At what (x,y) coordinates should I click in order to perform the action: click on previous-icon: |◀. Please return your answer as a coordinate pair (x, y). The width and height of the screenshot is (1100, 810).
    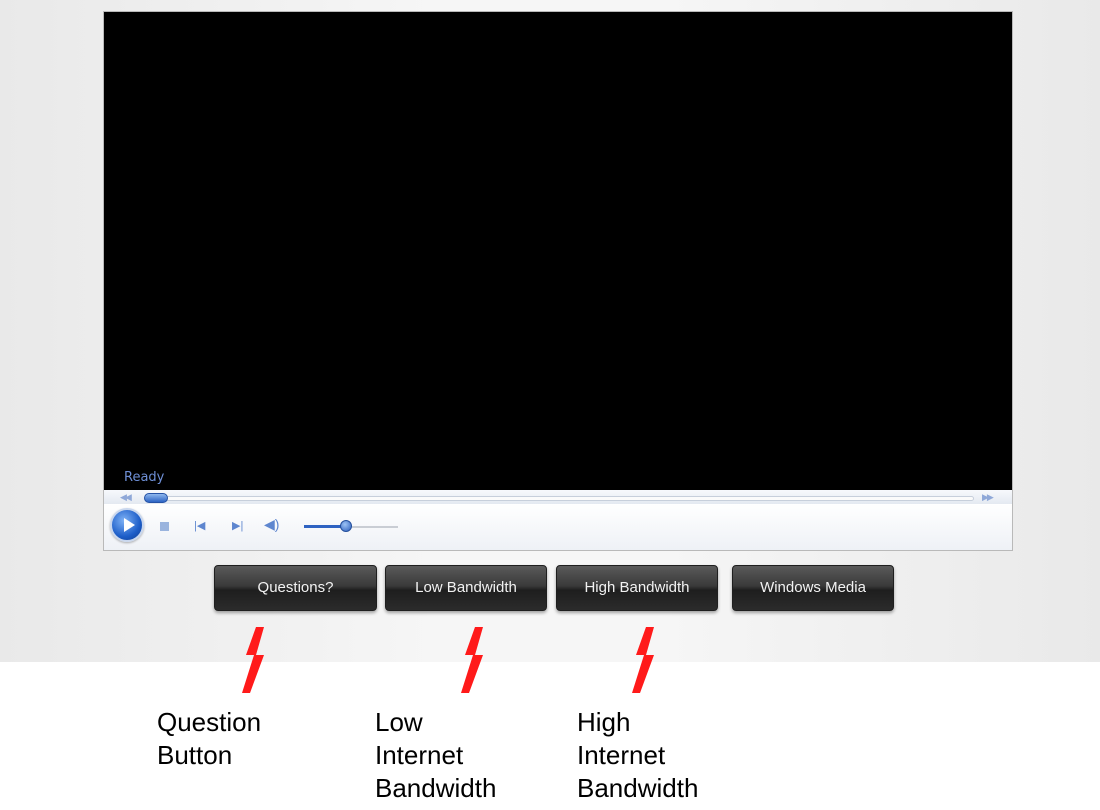
    Looking at the image, I should click on (199, 526).